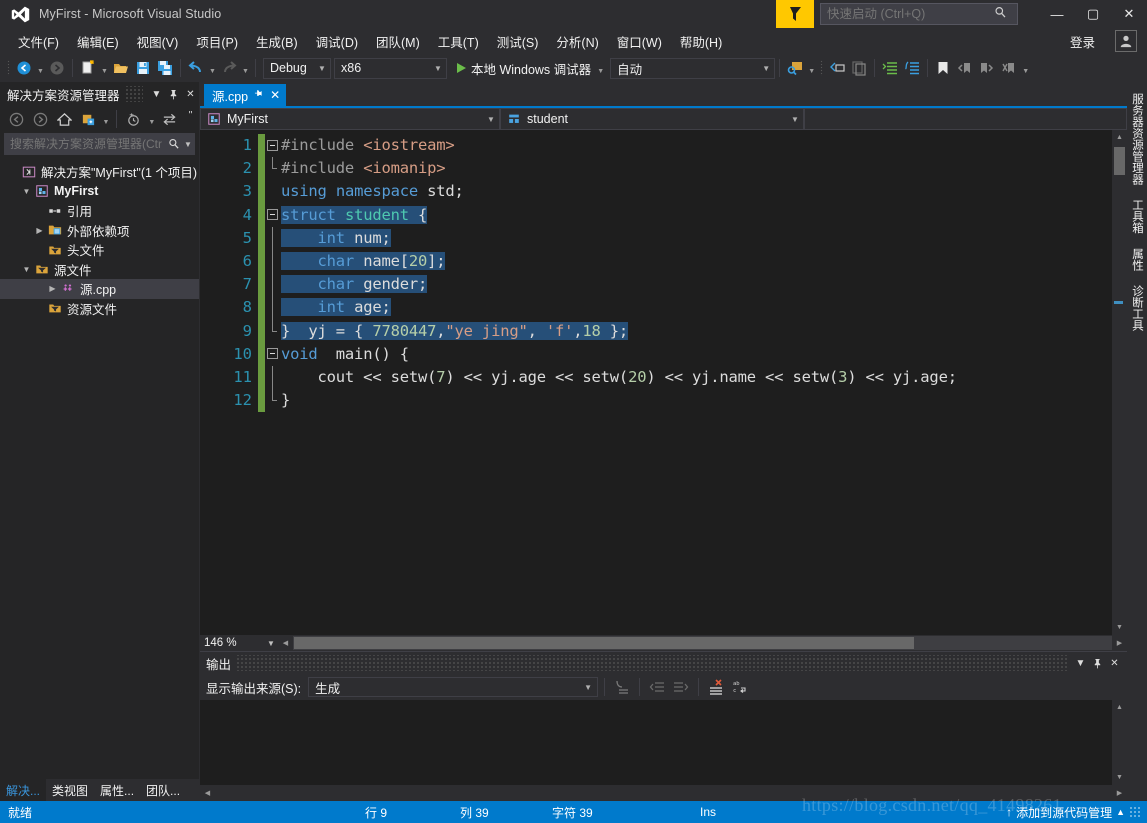  What do you see at coordinates (99, 192) in the screenshot?
I see `tree-row-project: ▼ MyFirst` at bounding box center [99, 192].